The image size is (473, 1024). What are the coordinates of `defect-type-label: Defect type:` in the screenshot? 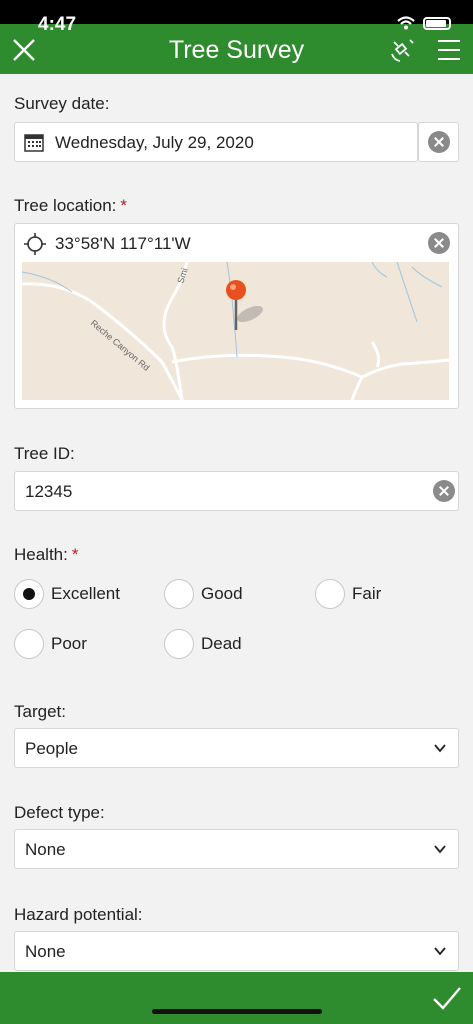 It's located at (59, 812).